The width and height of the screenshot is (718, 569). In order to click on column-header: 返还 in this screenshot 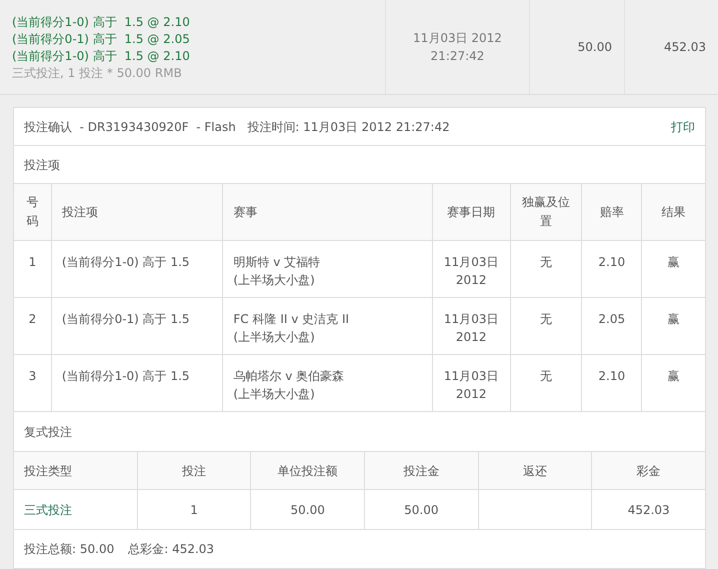, I will do `click(535, 471)`.